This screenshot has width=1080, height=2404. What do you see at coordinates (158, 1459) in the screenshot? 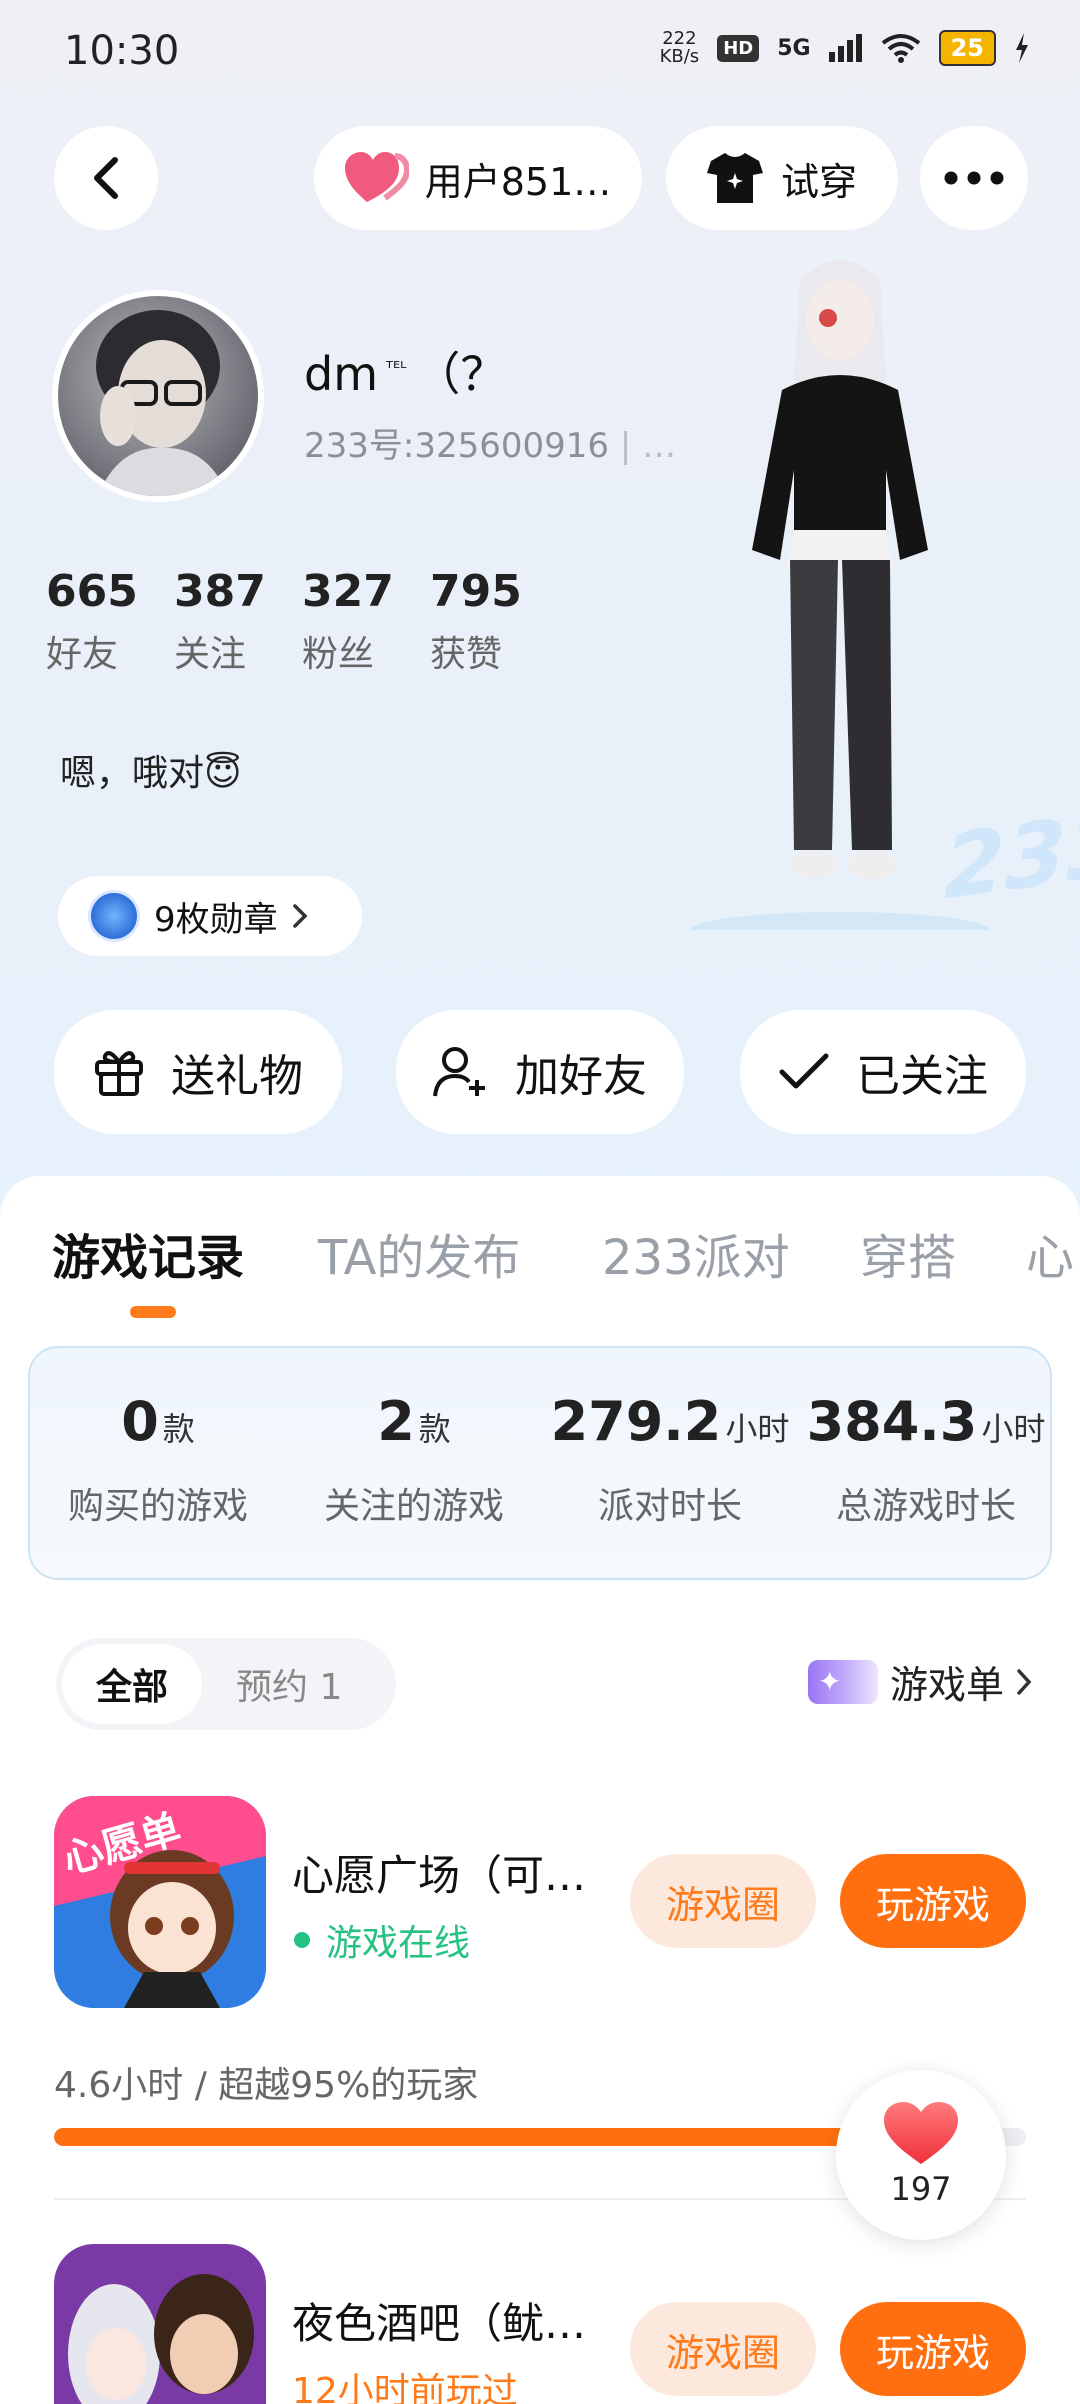
I see `summary-purchased: 0款 购买的游戏` at bounding box center [158, 1459].